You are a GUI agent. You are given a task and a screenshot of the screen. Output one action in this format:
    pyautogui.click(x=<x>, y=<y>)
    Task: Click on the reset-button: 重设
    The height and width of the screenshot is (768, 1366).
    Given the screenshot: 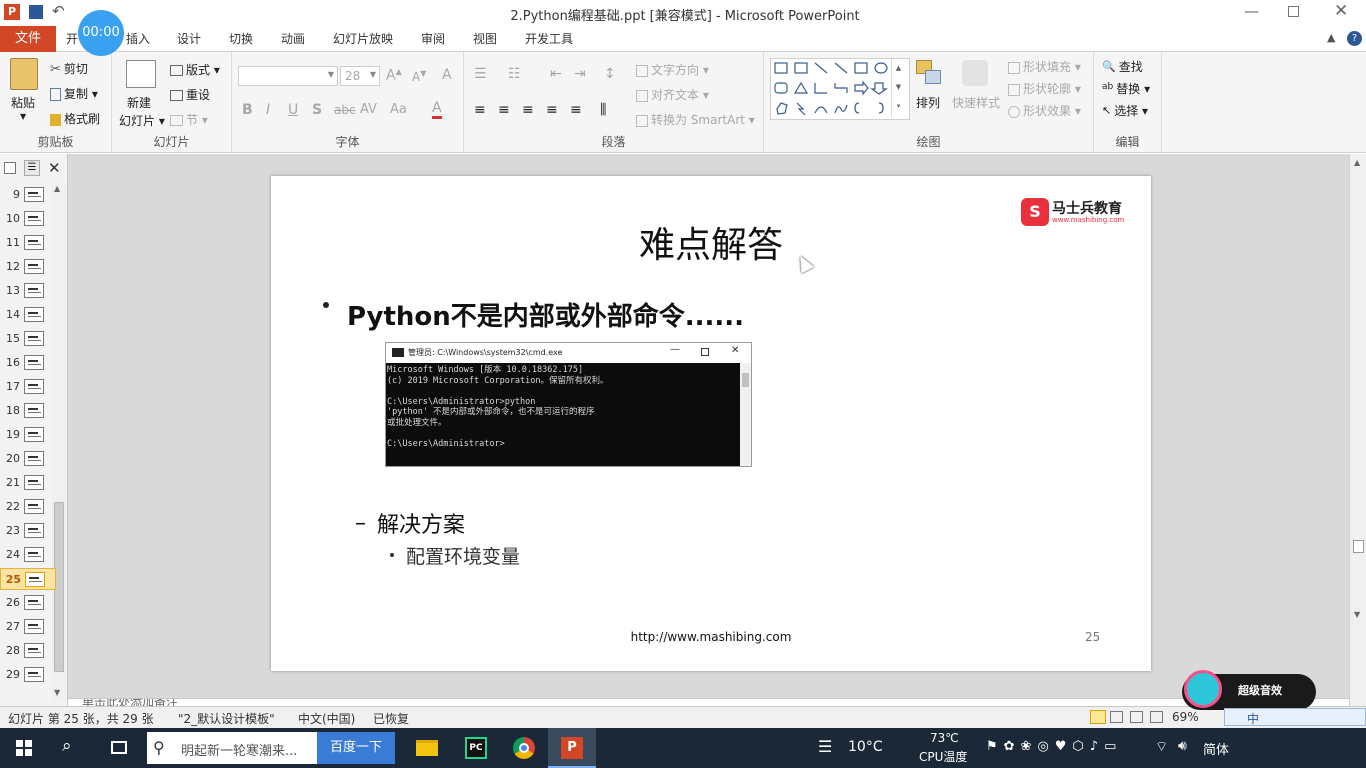 What is the action you would take?
    pyautogui.click(x=190, y=94)
    